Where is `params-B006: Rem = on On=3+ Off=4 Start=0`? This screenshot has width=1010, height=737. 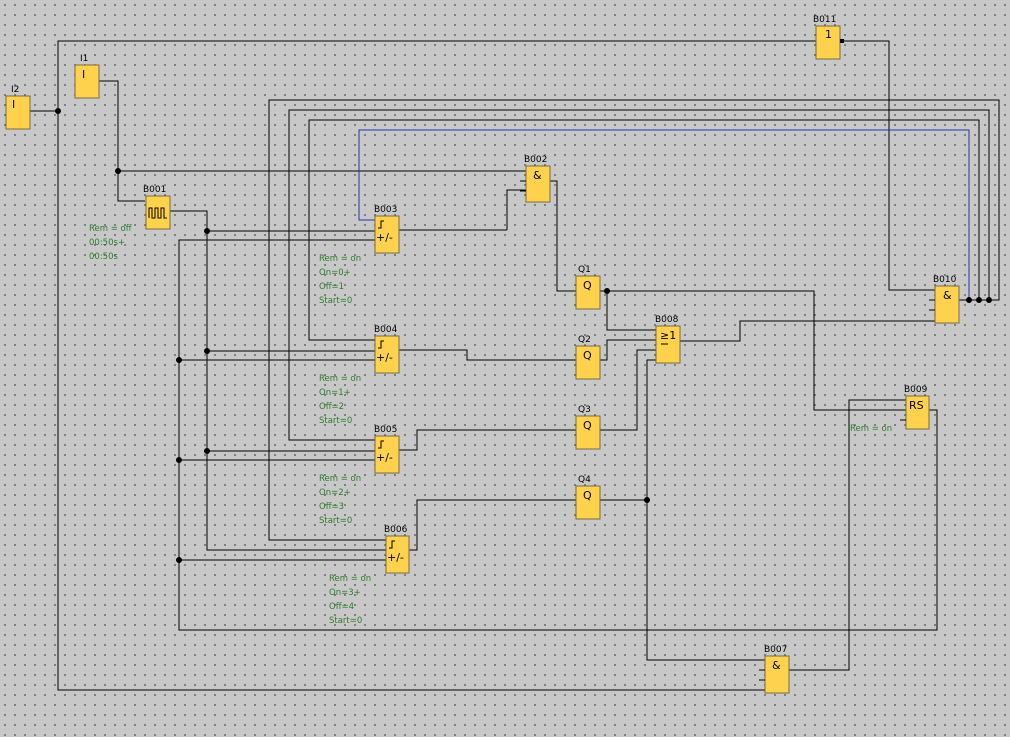 params-B006: Rem = on On=3+ Off=4 Start=0 is located at coordinates (350, 600).